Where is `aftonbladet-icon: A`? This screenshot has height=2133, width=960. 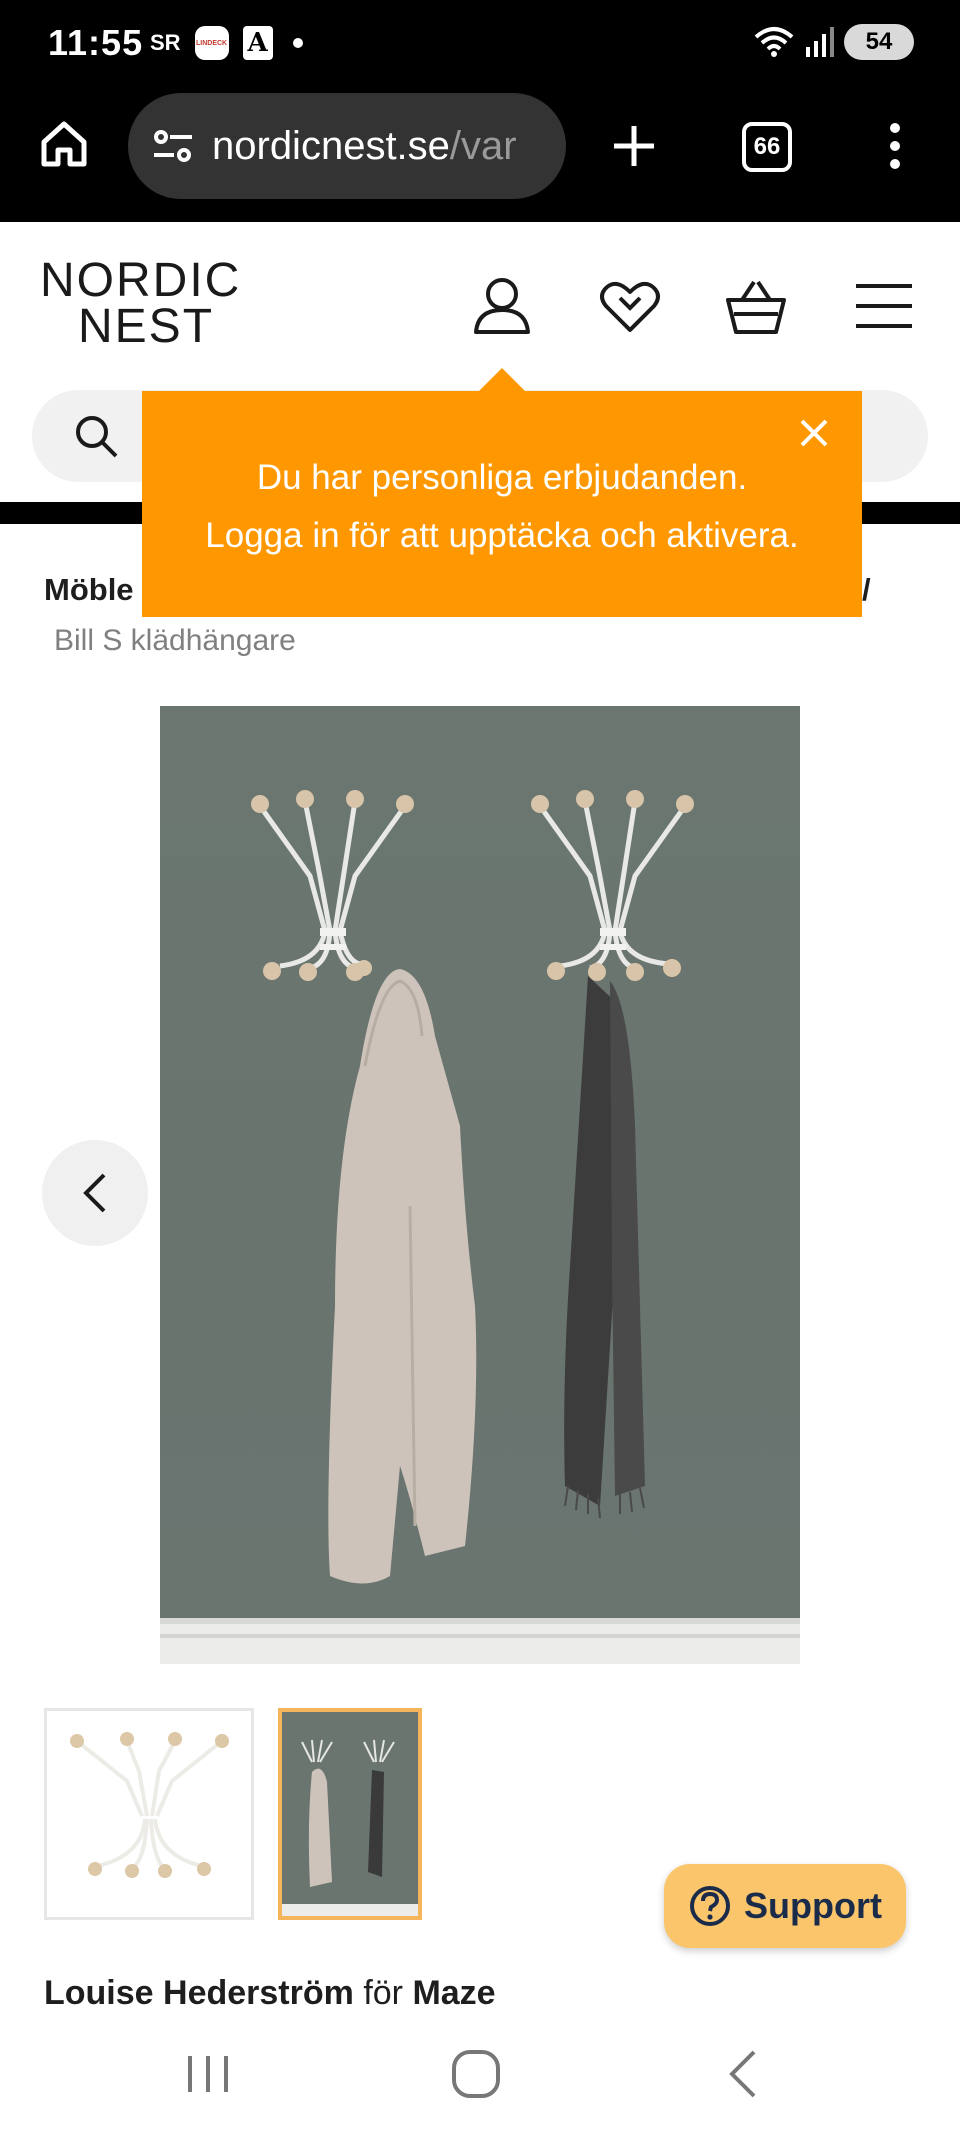 aftonbladet-icon: A is located at coordinates (257, 43).